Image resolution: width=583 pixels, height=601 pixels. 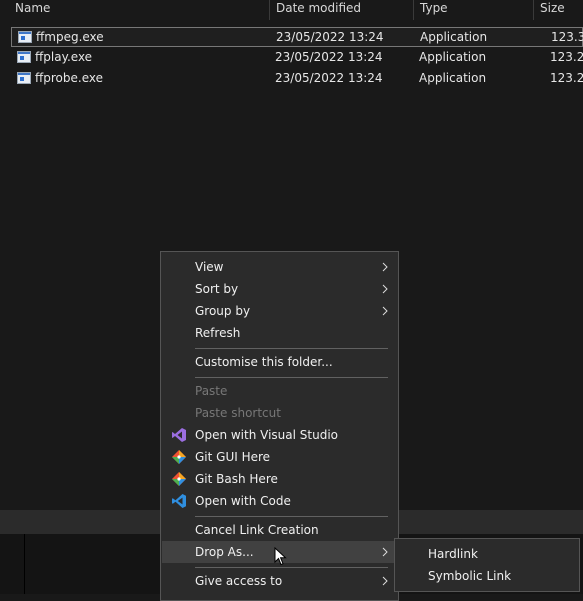 What do you see at coordinates (179, 457) in the screenshot?
I see `git-gui-icon` at bounding box center [179, 457].